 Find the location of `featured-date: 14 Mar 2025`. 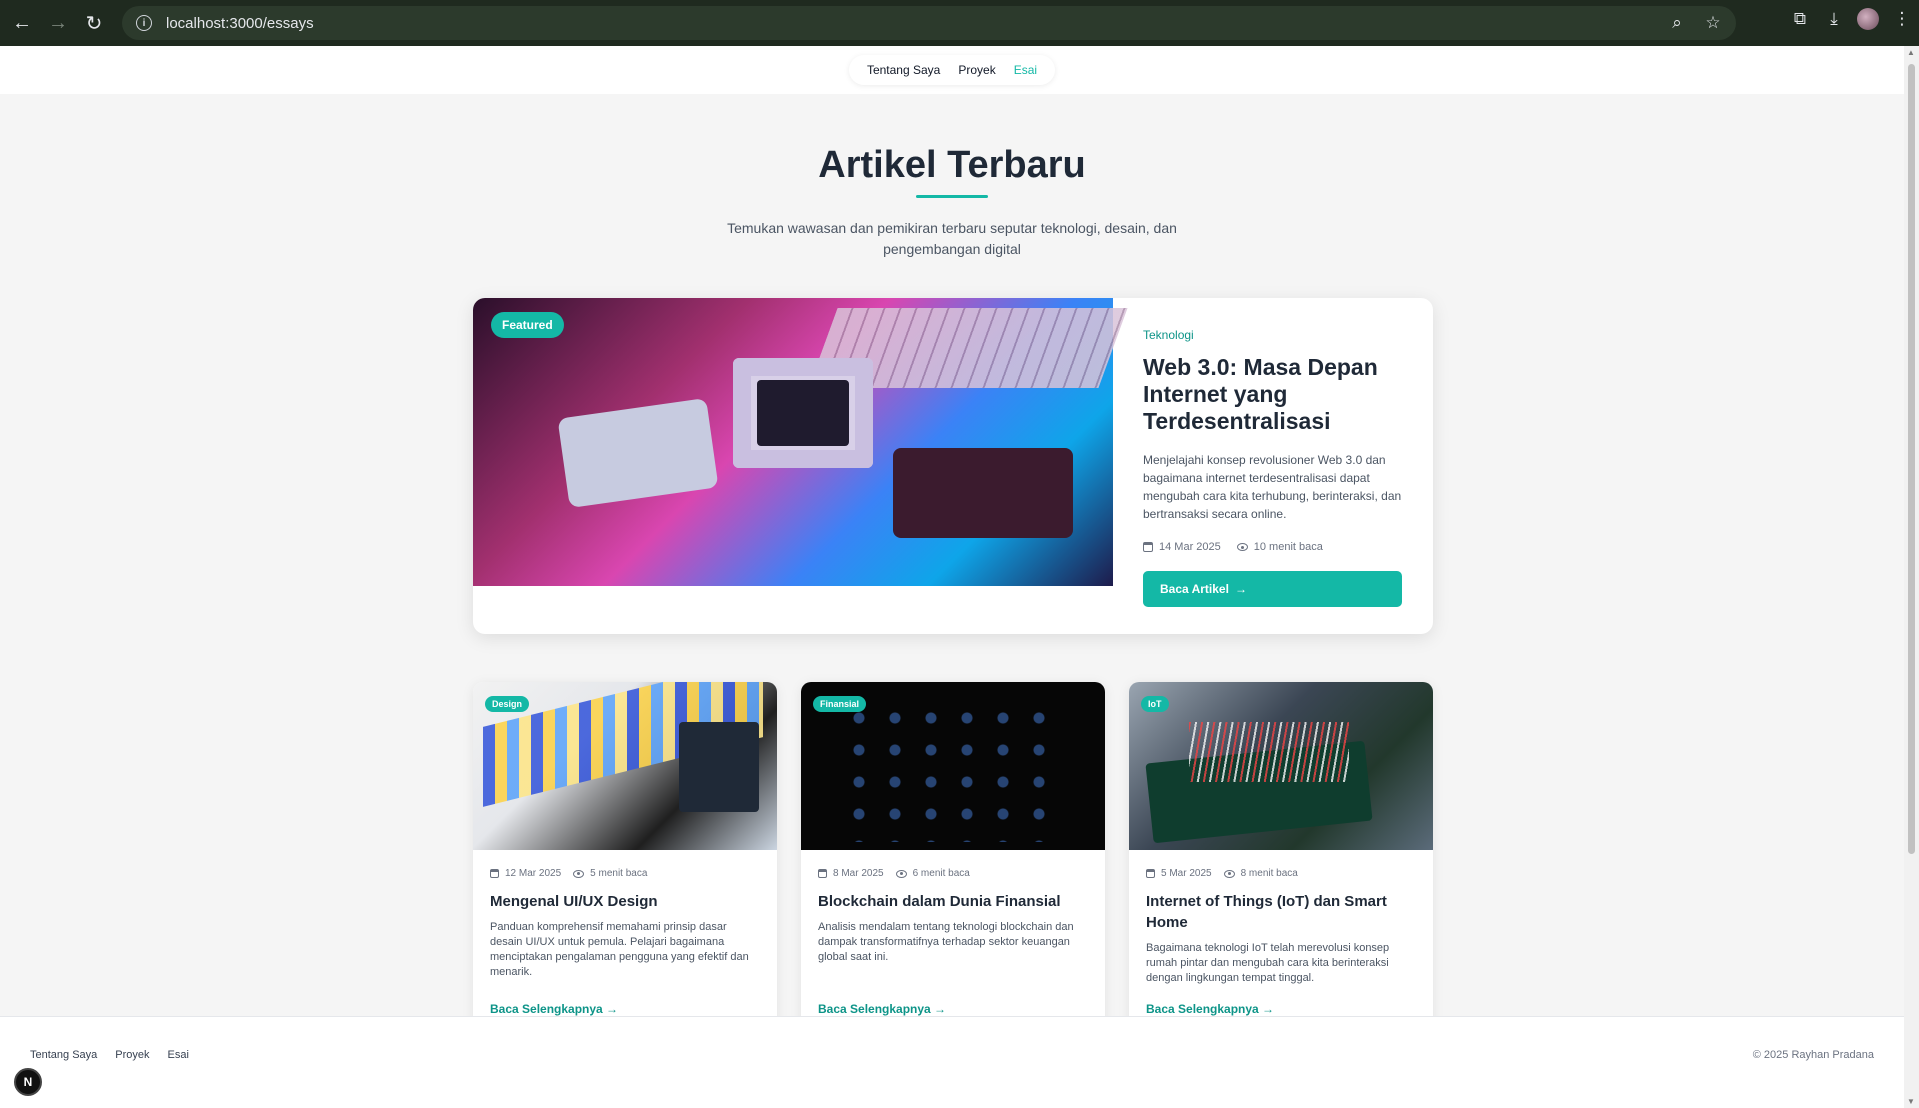

featured-date: 14 Mar 2025 is located at coordinates (1190, 547).